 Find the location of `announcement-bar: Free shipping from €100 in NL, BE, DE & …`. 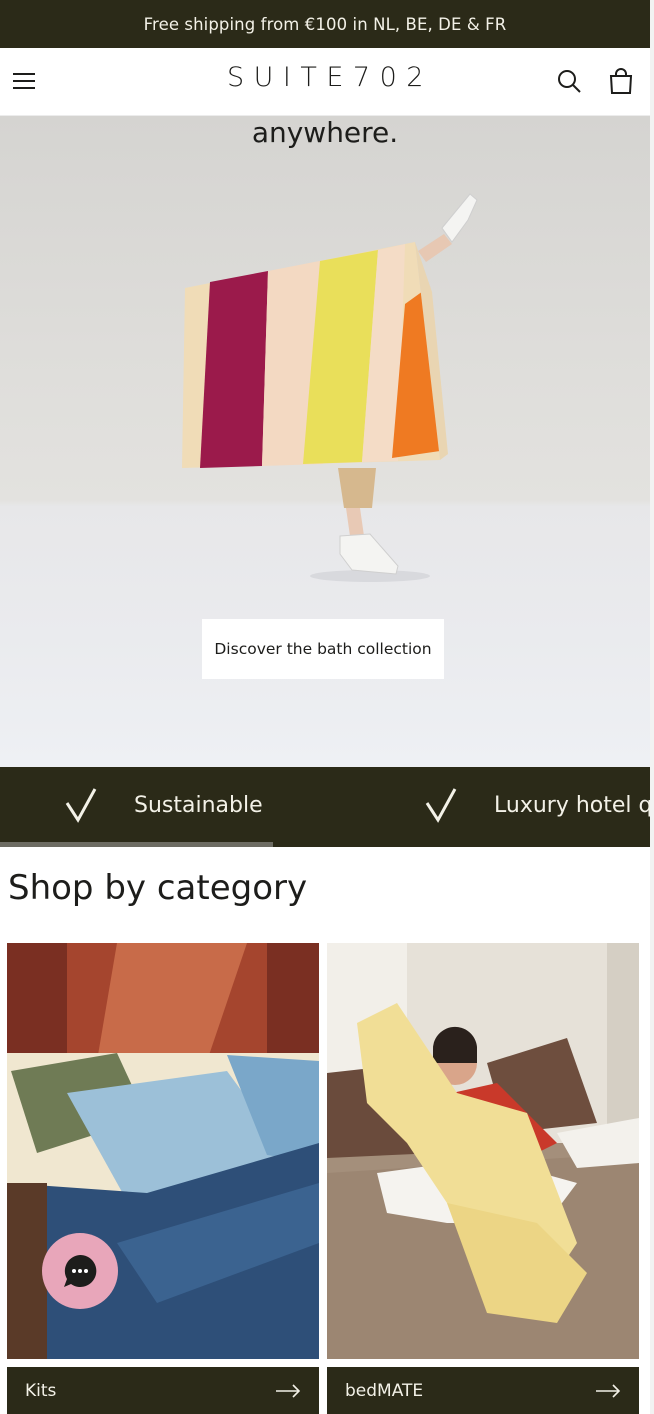

announcement-bar: Free shipping from €100 in NL, BE, DE & … is located at coordinates (325, 24).